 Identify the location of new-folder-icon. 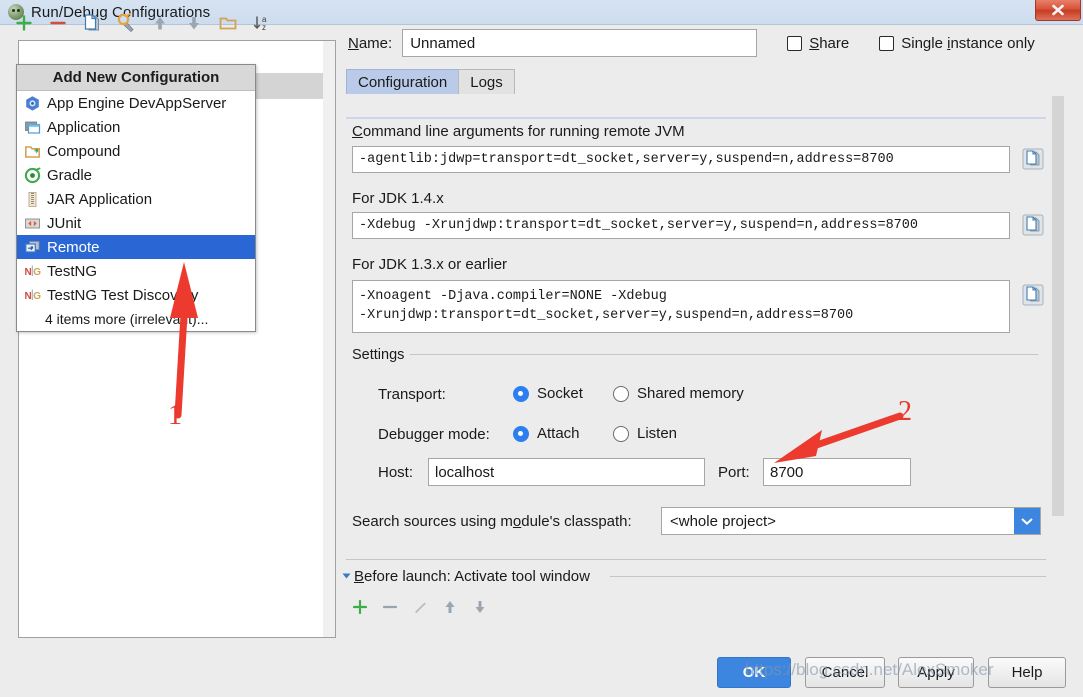
(228, 23).